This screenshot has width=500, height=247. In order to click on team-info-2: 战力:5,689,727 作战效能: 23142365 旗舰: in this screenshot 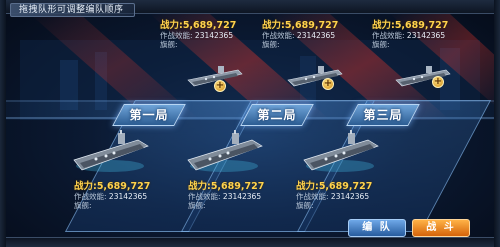, I will do `click(226, 195)`.